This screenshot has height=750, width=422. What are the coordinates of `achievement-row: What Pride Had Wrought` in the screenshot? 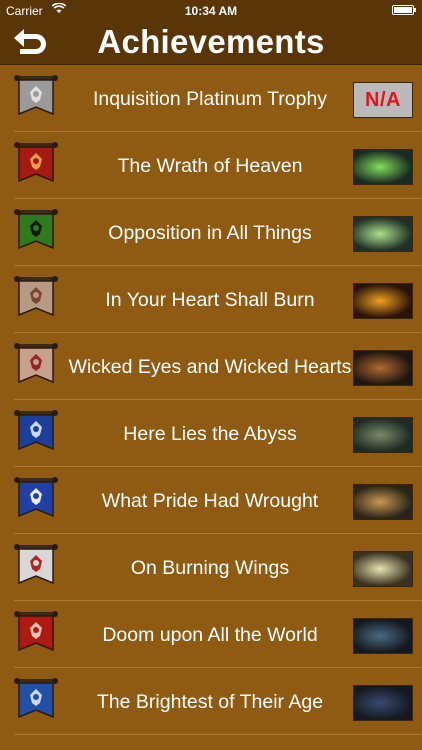 It's located at (211, 500).